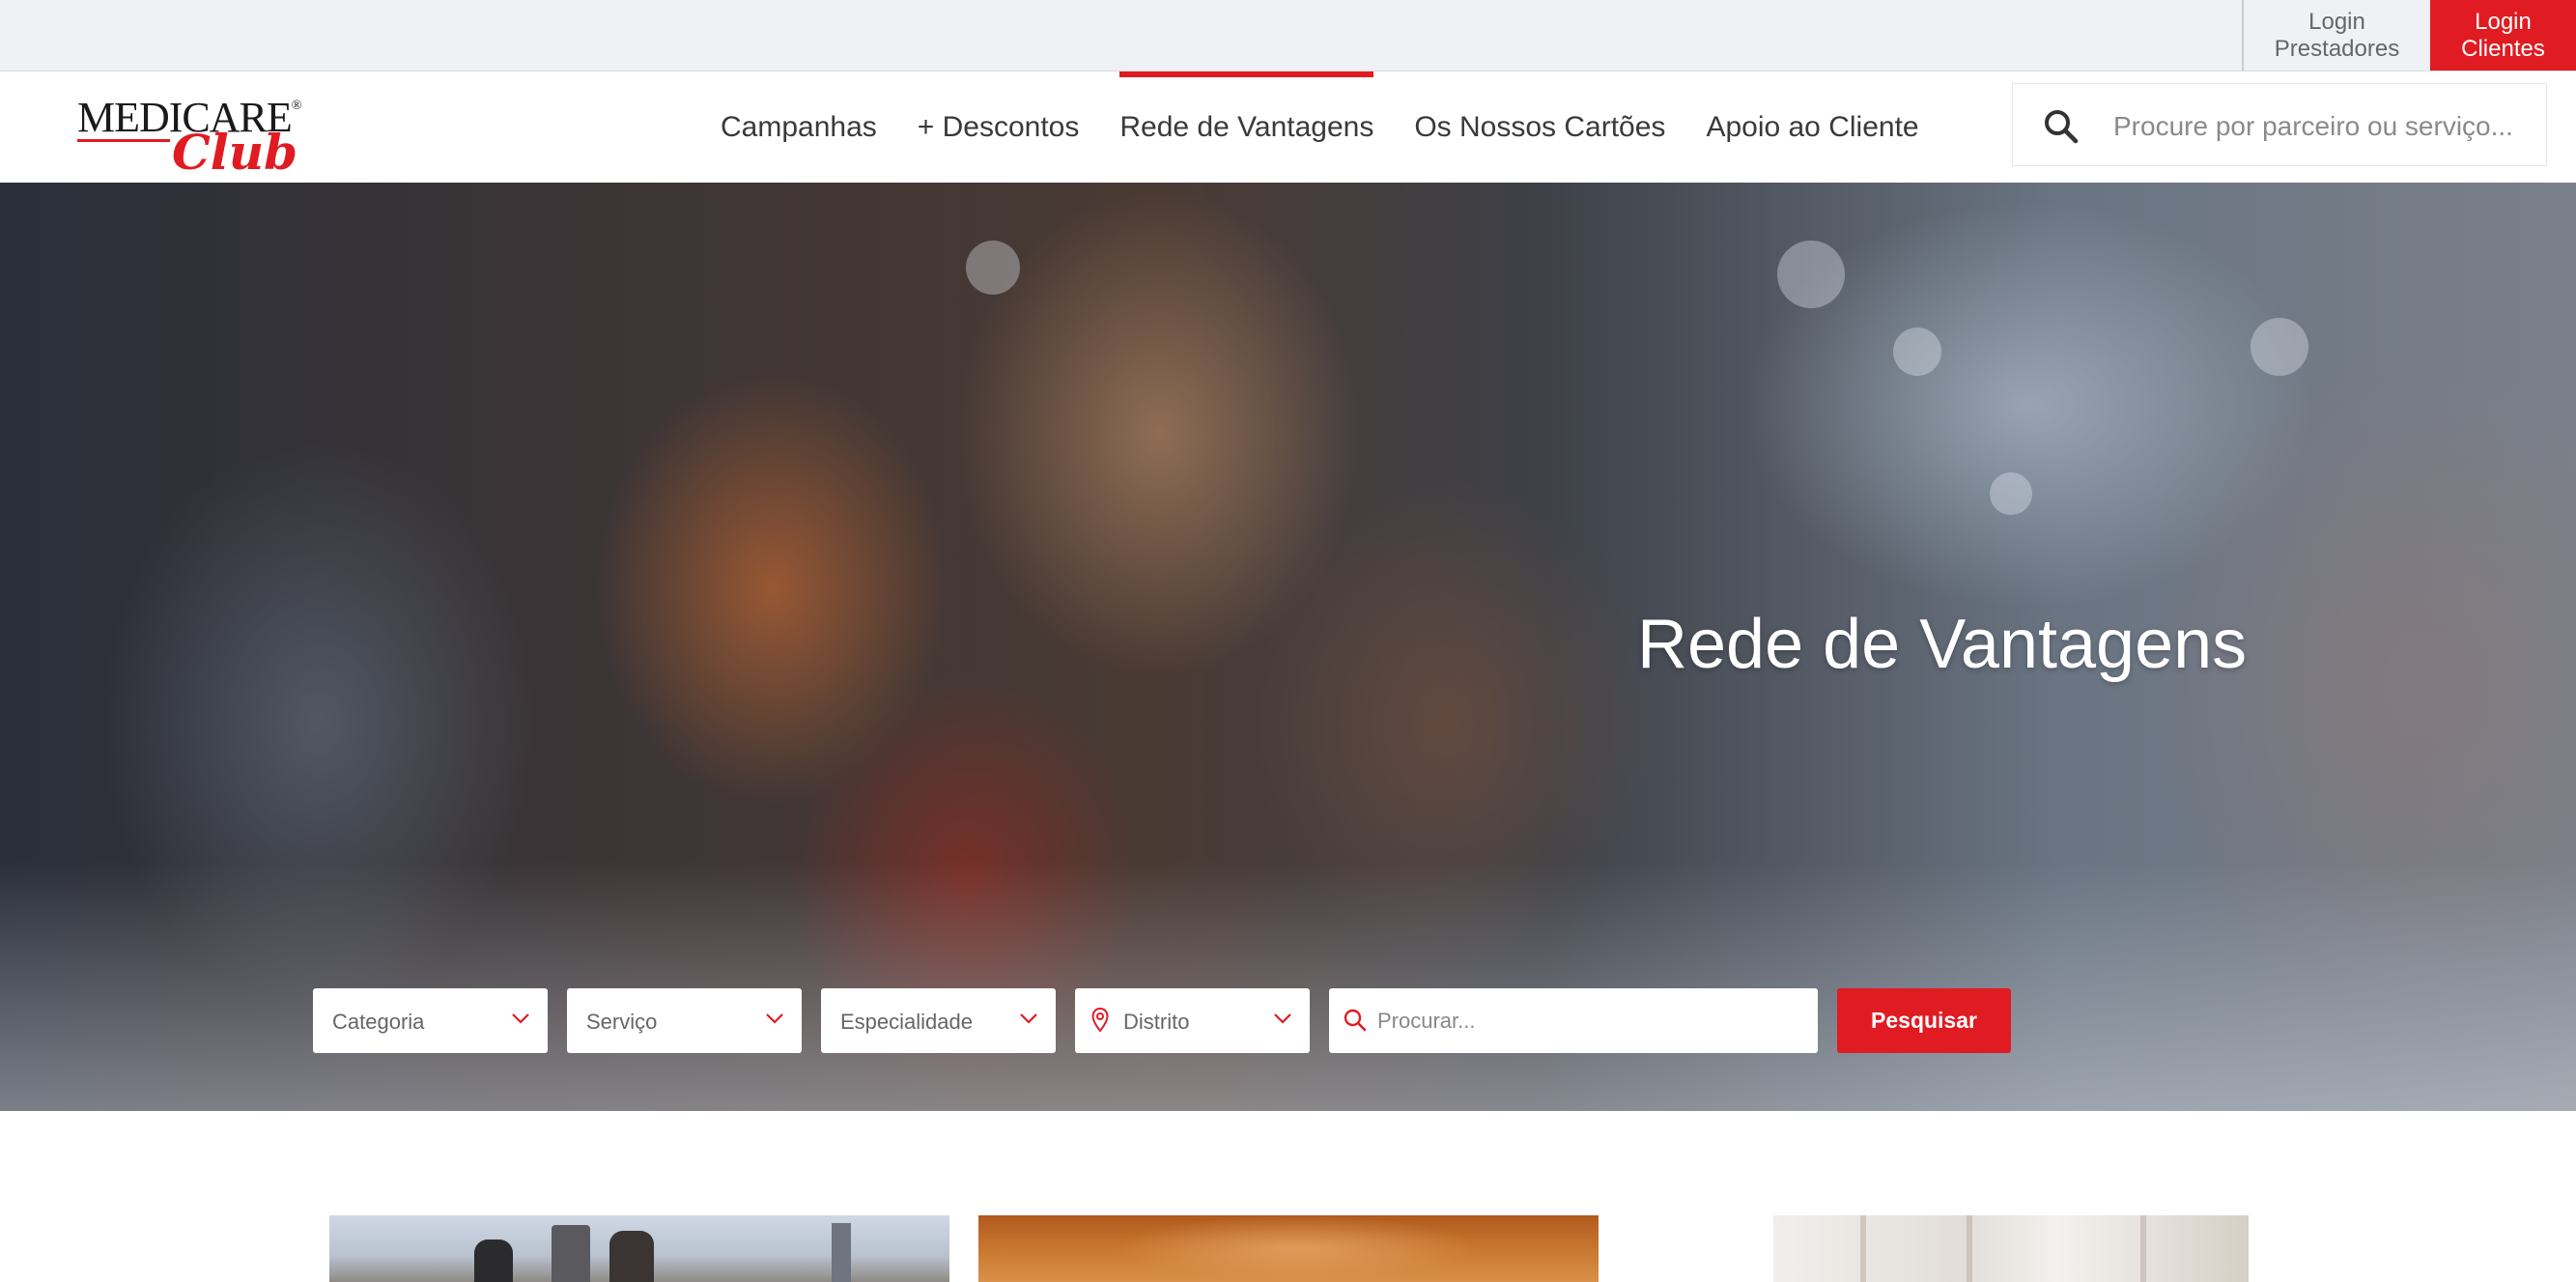 Image resolution: width=2576 pixels, height=1282 pixels. I want to click on servico-label: Serviço, so click(622, 1022).